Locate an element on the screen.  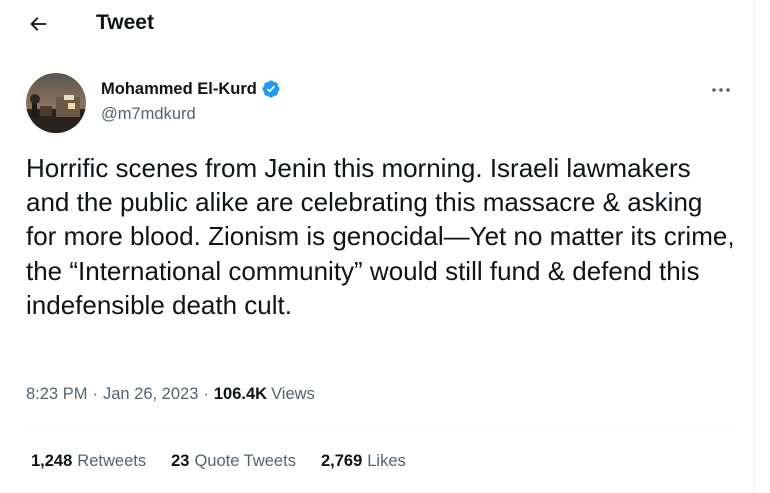
divider is located at coordinates (381, 428).